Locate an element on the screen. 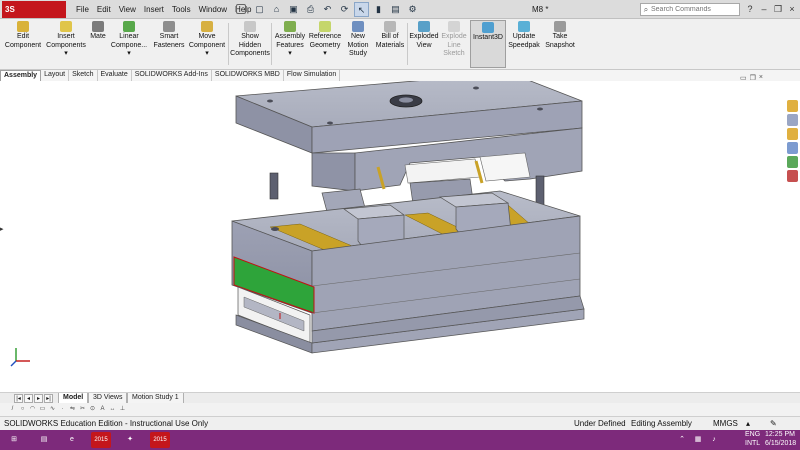 This screenshot has height=450, width=800. menu-view: View is located at coordinates (127, 9).